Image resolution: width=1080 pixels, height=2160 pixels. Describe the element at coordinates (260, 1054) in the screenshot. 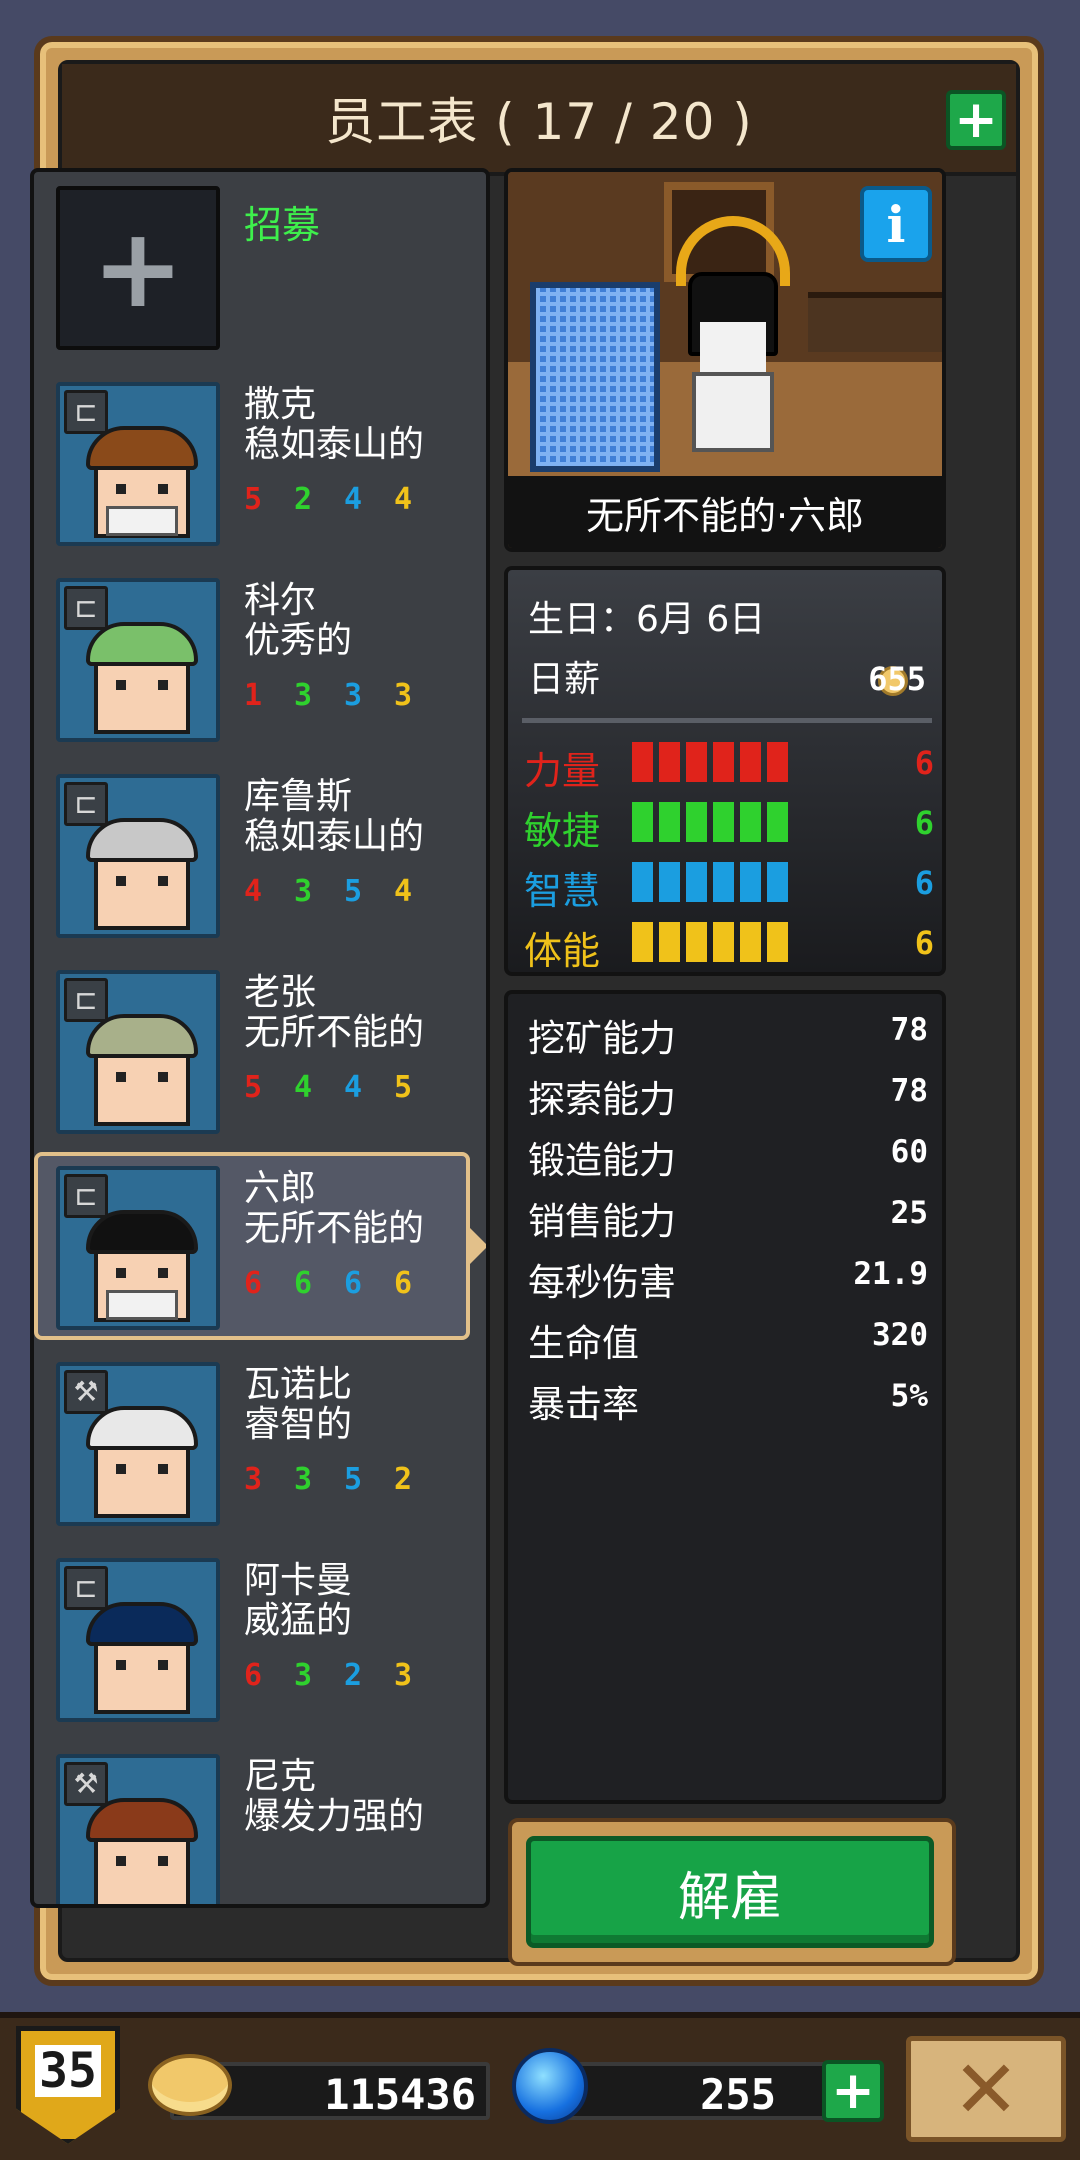

I see `employee-item: ⊏ 老张 无所不能的 5 4 4 5` at that location.